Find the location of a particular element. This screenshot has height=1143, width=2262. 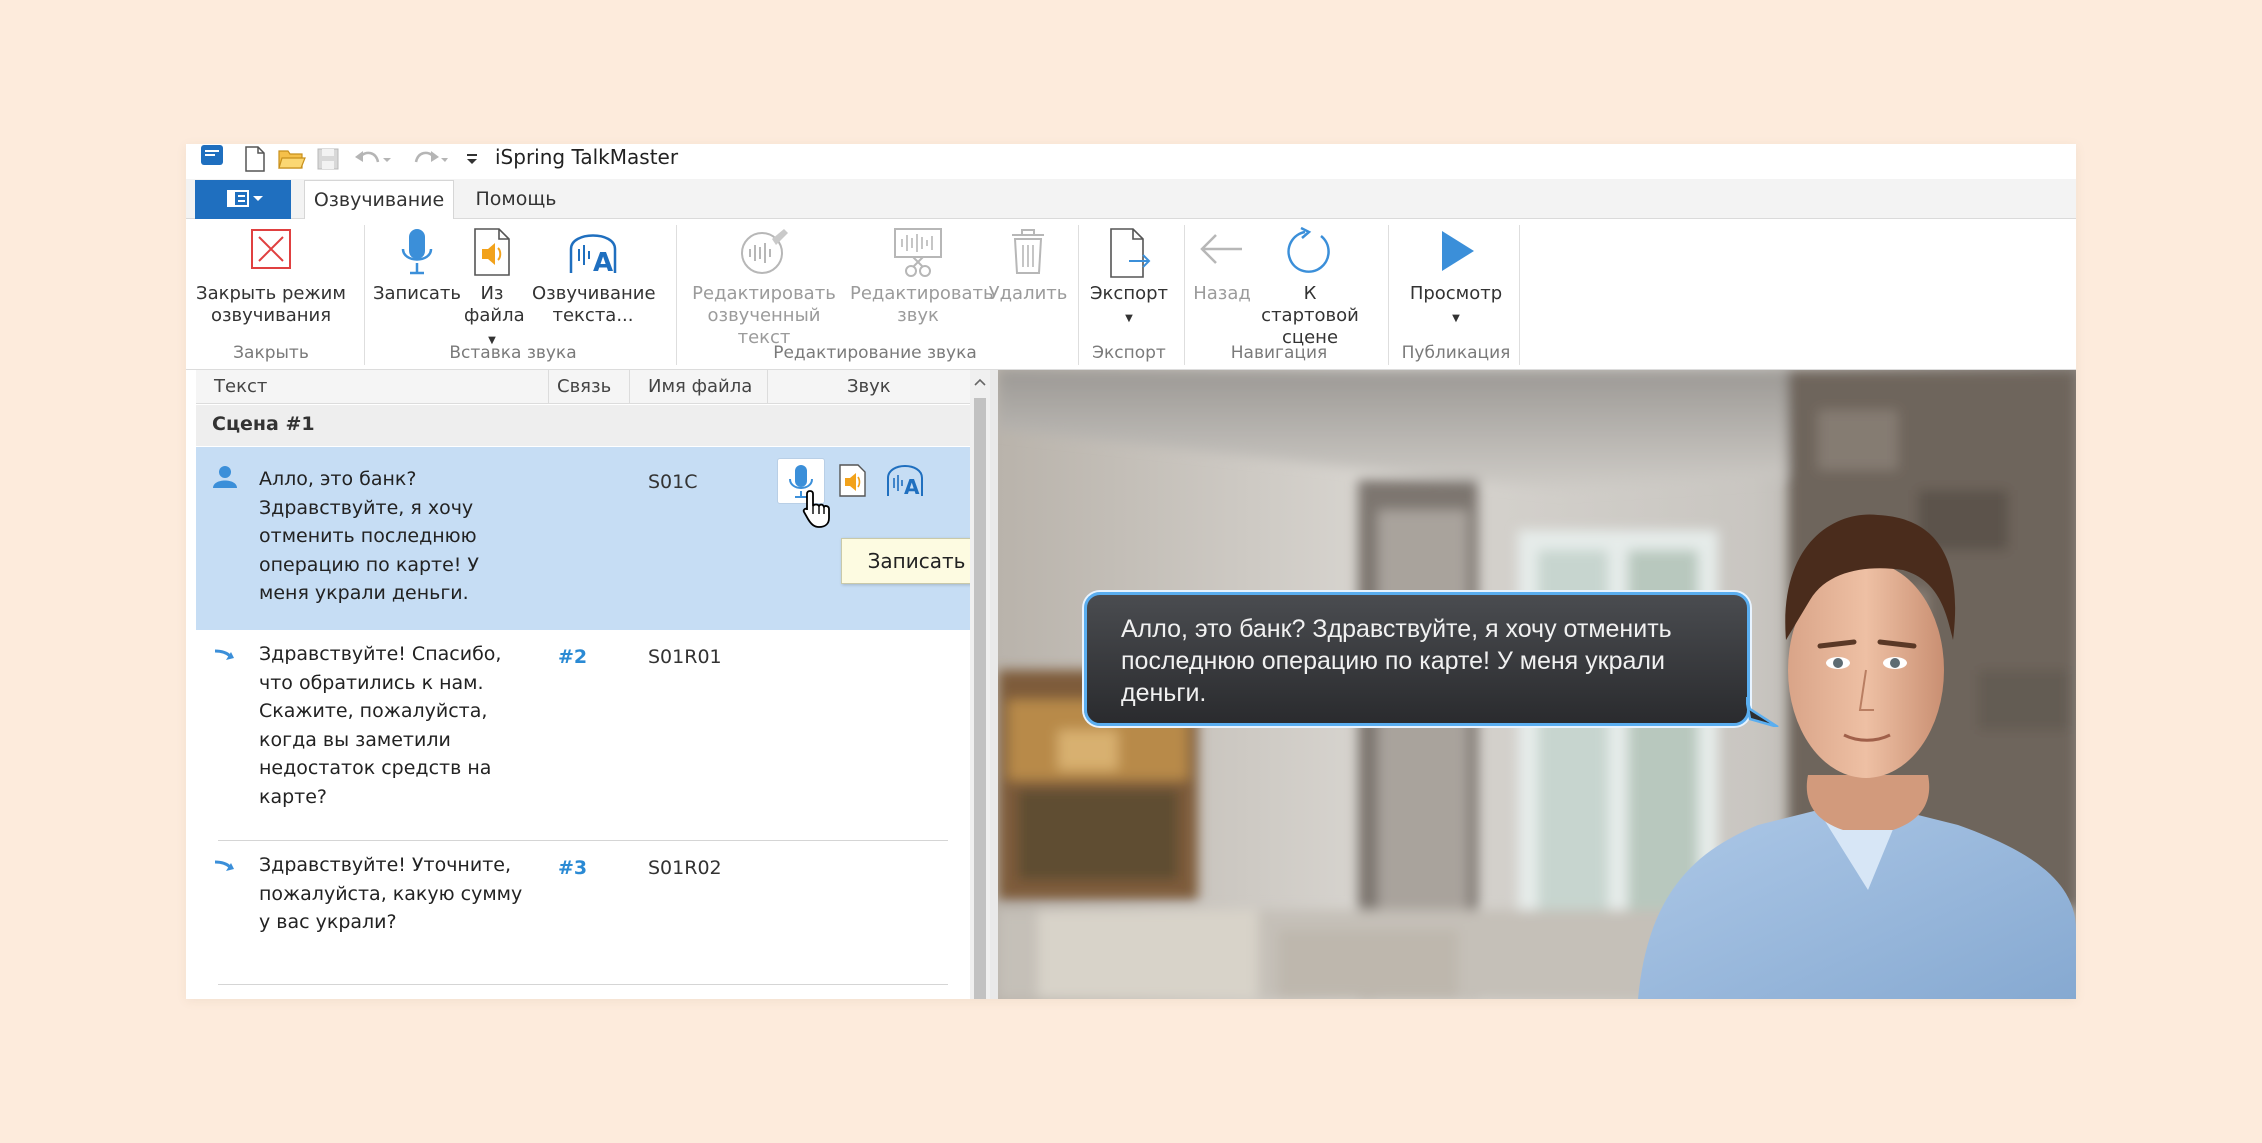

file-name: S01R02 is located at coordinates (685, 868).